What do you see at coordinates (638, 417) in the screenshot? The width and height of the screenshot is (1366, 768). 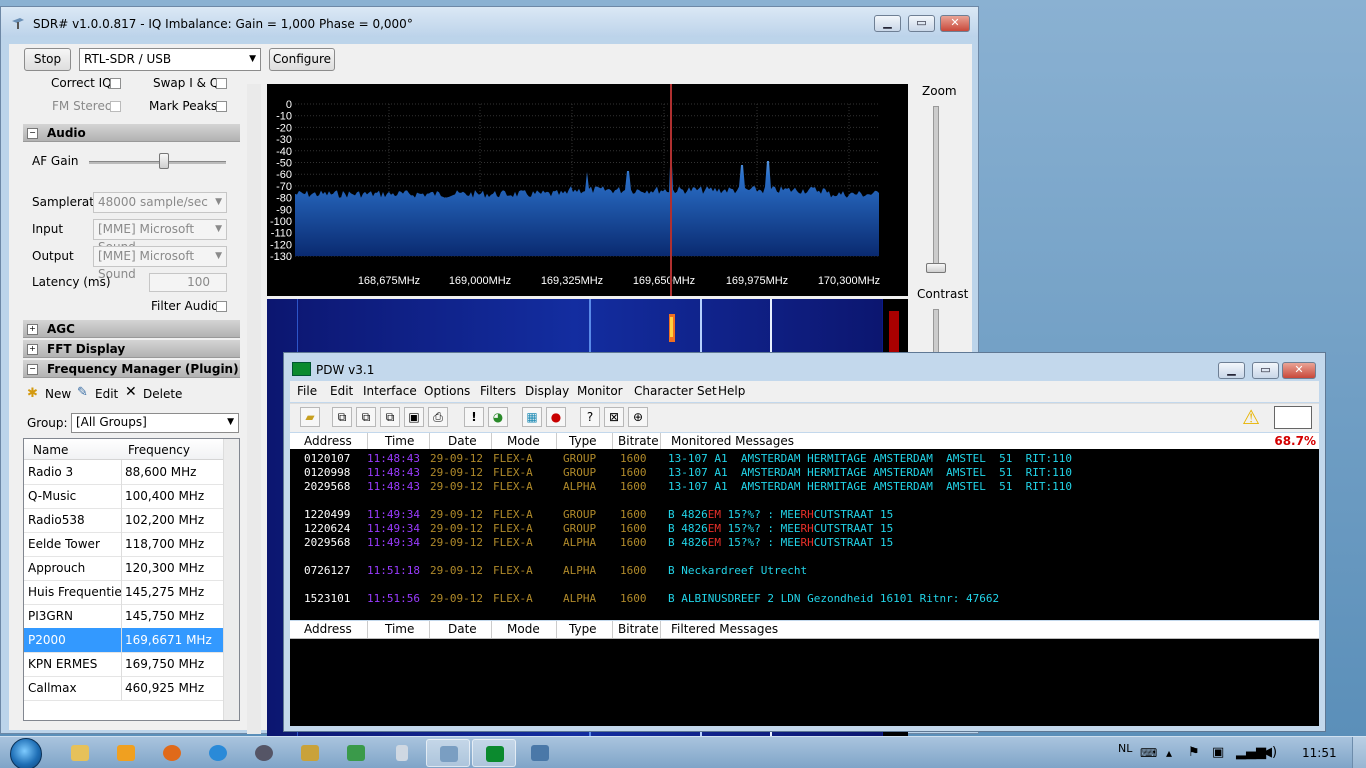 I see `crosshair-icon: ⊕` at bounding box center [638, 417].